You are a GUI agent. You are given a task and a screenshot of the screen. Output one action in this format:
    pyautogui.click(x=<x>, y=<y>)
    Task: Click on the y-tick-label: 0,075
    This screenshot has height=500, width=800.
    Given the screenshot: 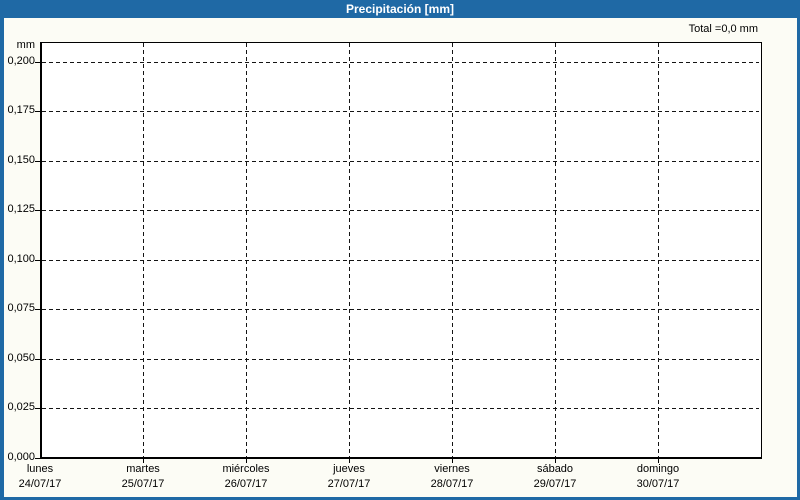 What is the action you would take?
    pyautogui.click(x=21, y=308)
    